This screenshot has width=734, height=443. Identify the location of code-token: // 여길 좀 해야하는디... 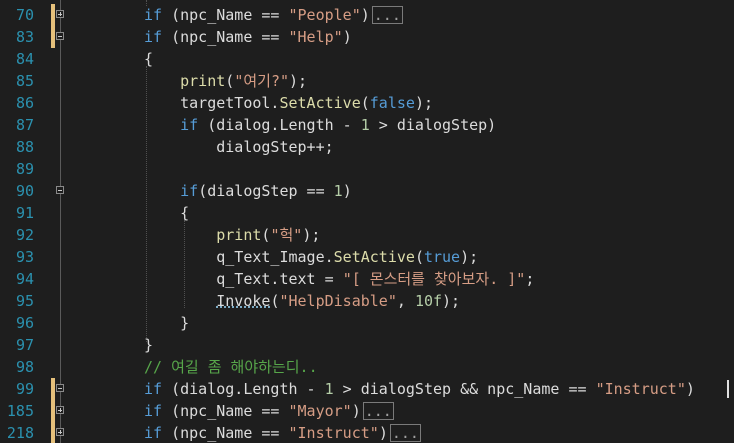
(231, 367).